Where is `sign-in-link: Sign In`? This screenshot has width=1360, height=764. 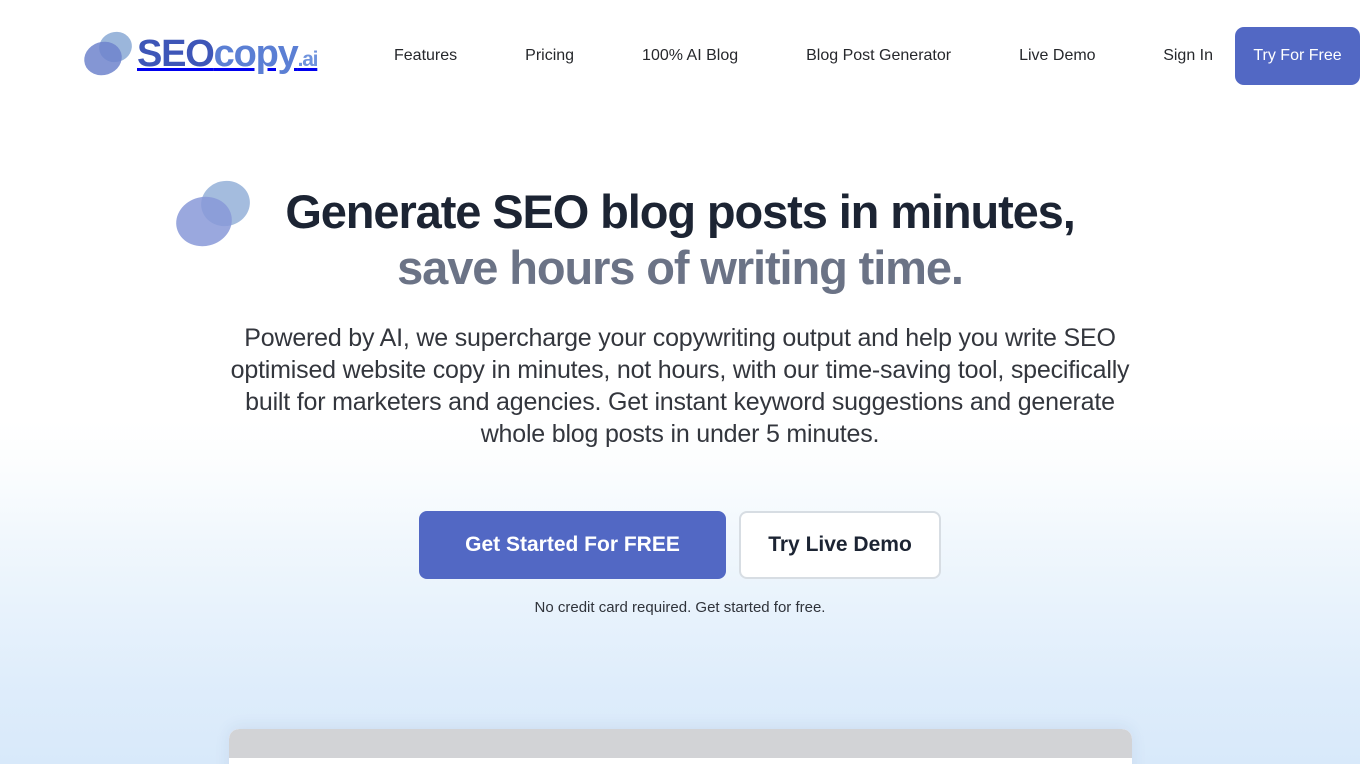 sign-in-link: Sign In is located at coordinates (1188, 56).